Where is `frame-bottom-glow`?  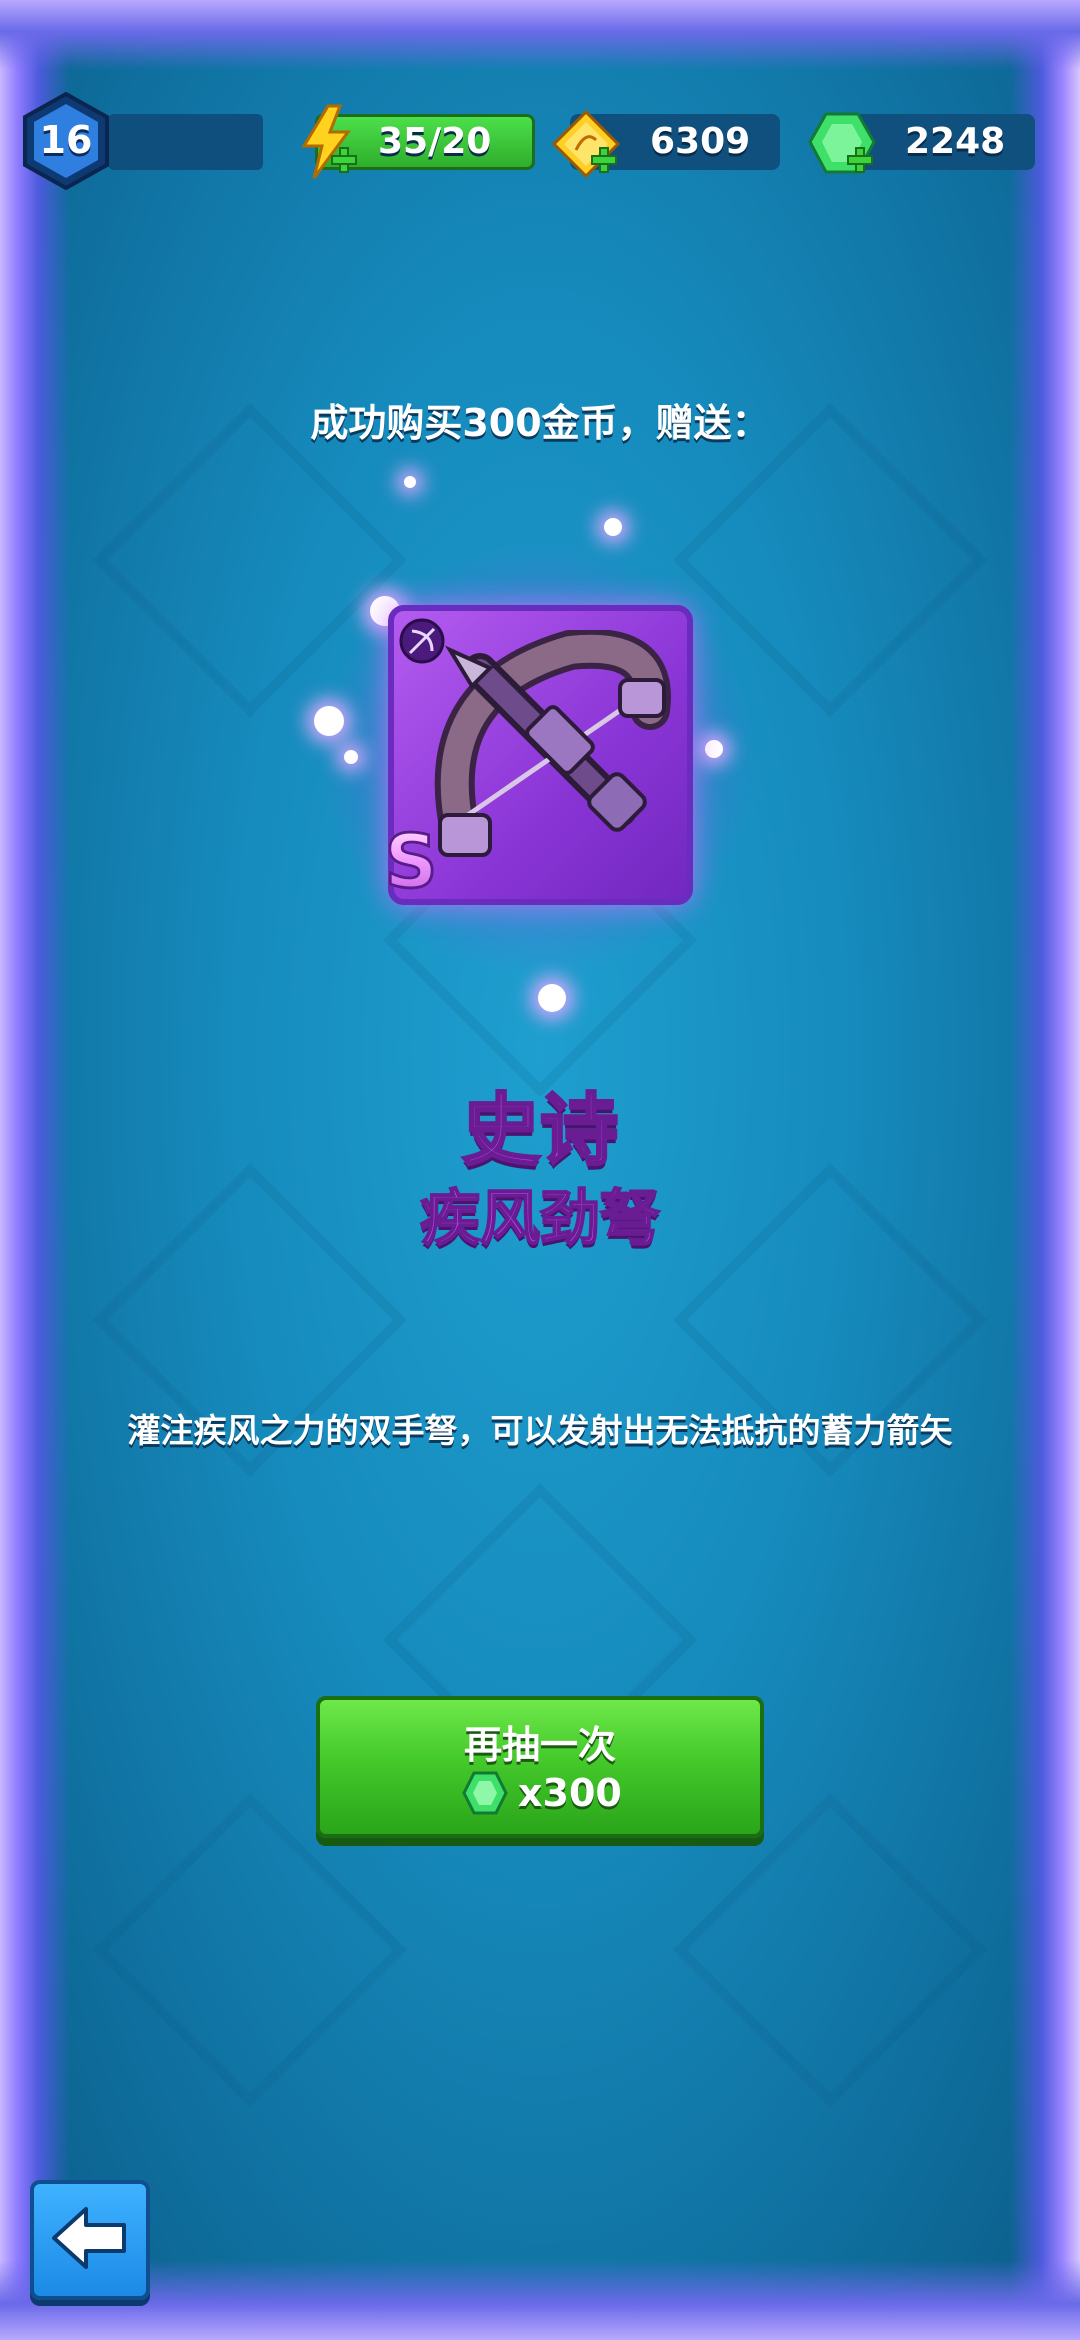
frame-bottom-glow is located at coordinates (540, 2300).